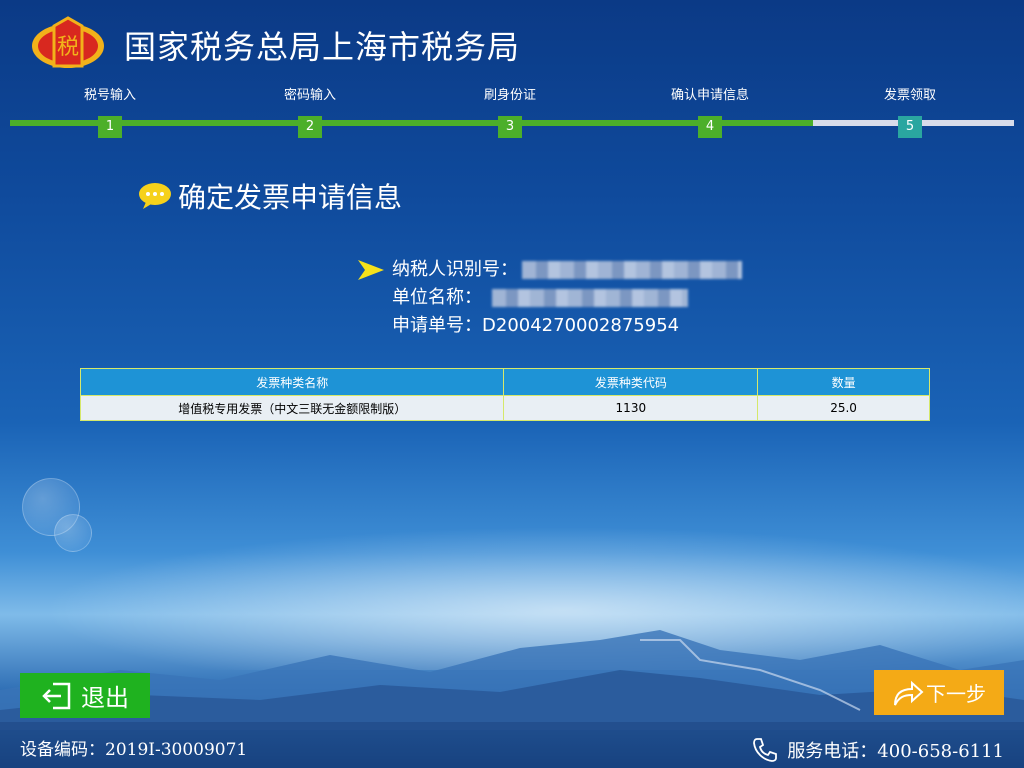 This screenshot has height=768, width=1024. What do you see at coordinates (292, 408) in the screenshot?
I see `invoice-type-name: 增值税专用发票（中文三联无金额限制版）` at bounding box center [292, 408].